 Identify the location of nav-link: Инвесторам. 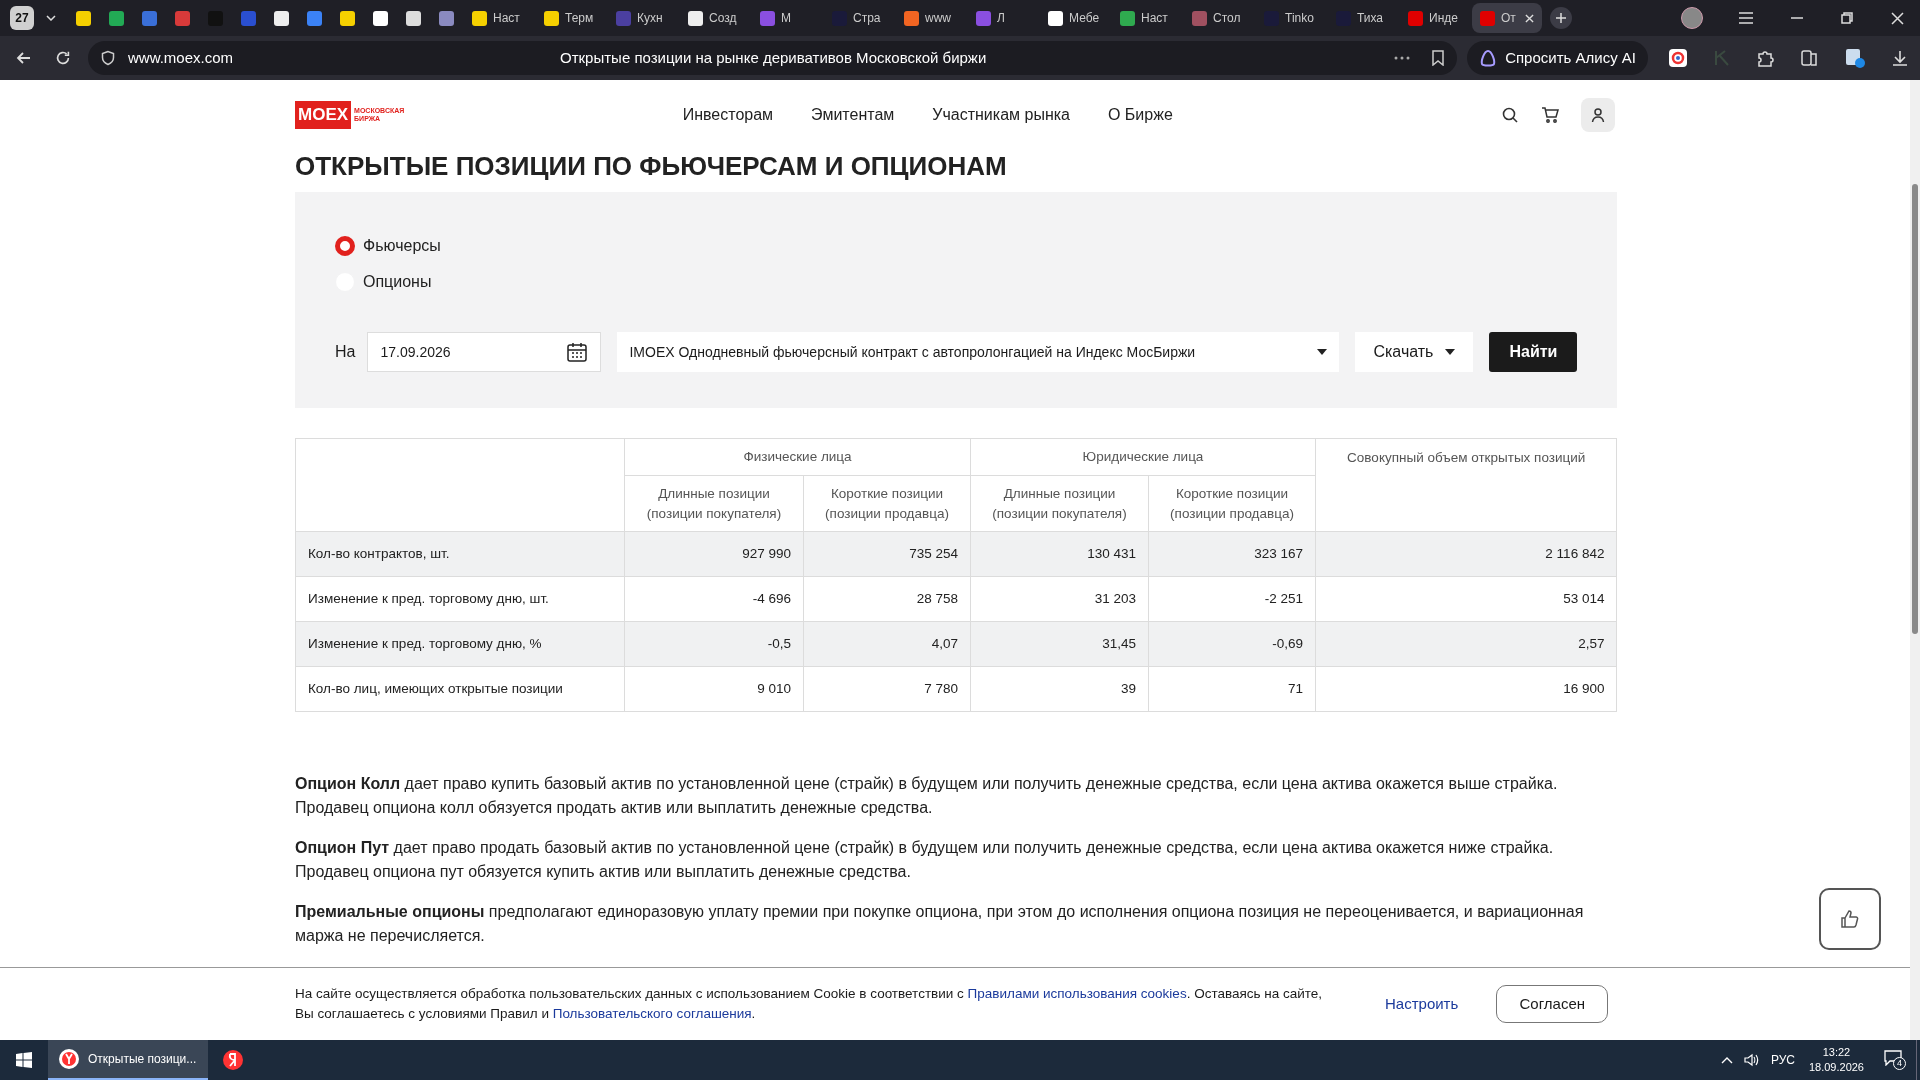
(728, 115).